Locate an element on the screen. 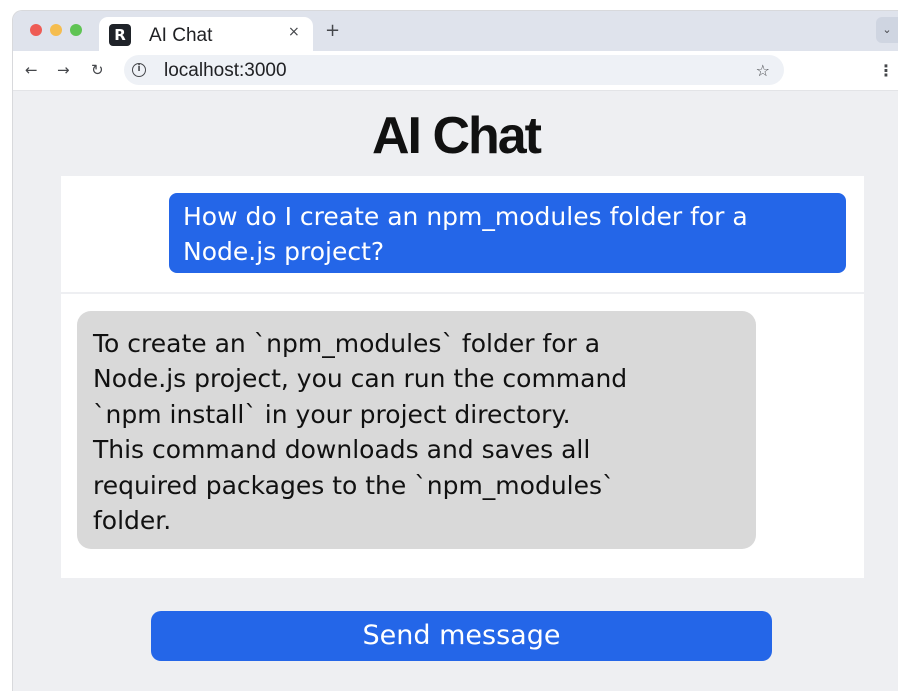 The width and height of the screenshot is (898, 691). browser-toolbar: ← → ↻ i localhost:3000 ☆ ⋮ is located at coordinates (455, 71).